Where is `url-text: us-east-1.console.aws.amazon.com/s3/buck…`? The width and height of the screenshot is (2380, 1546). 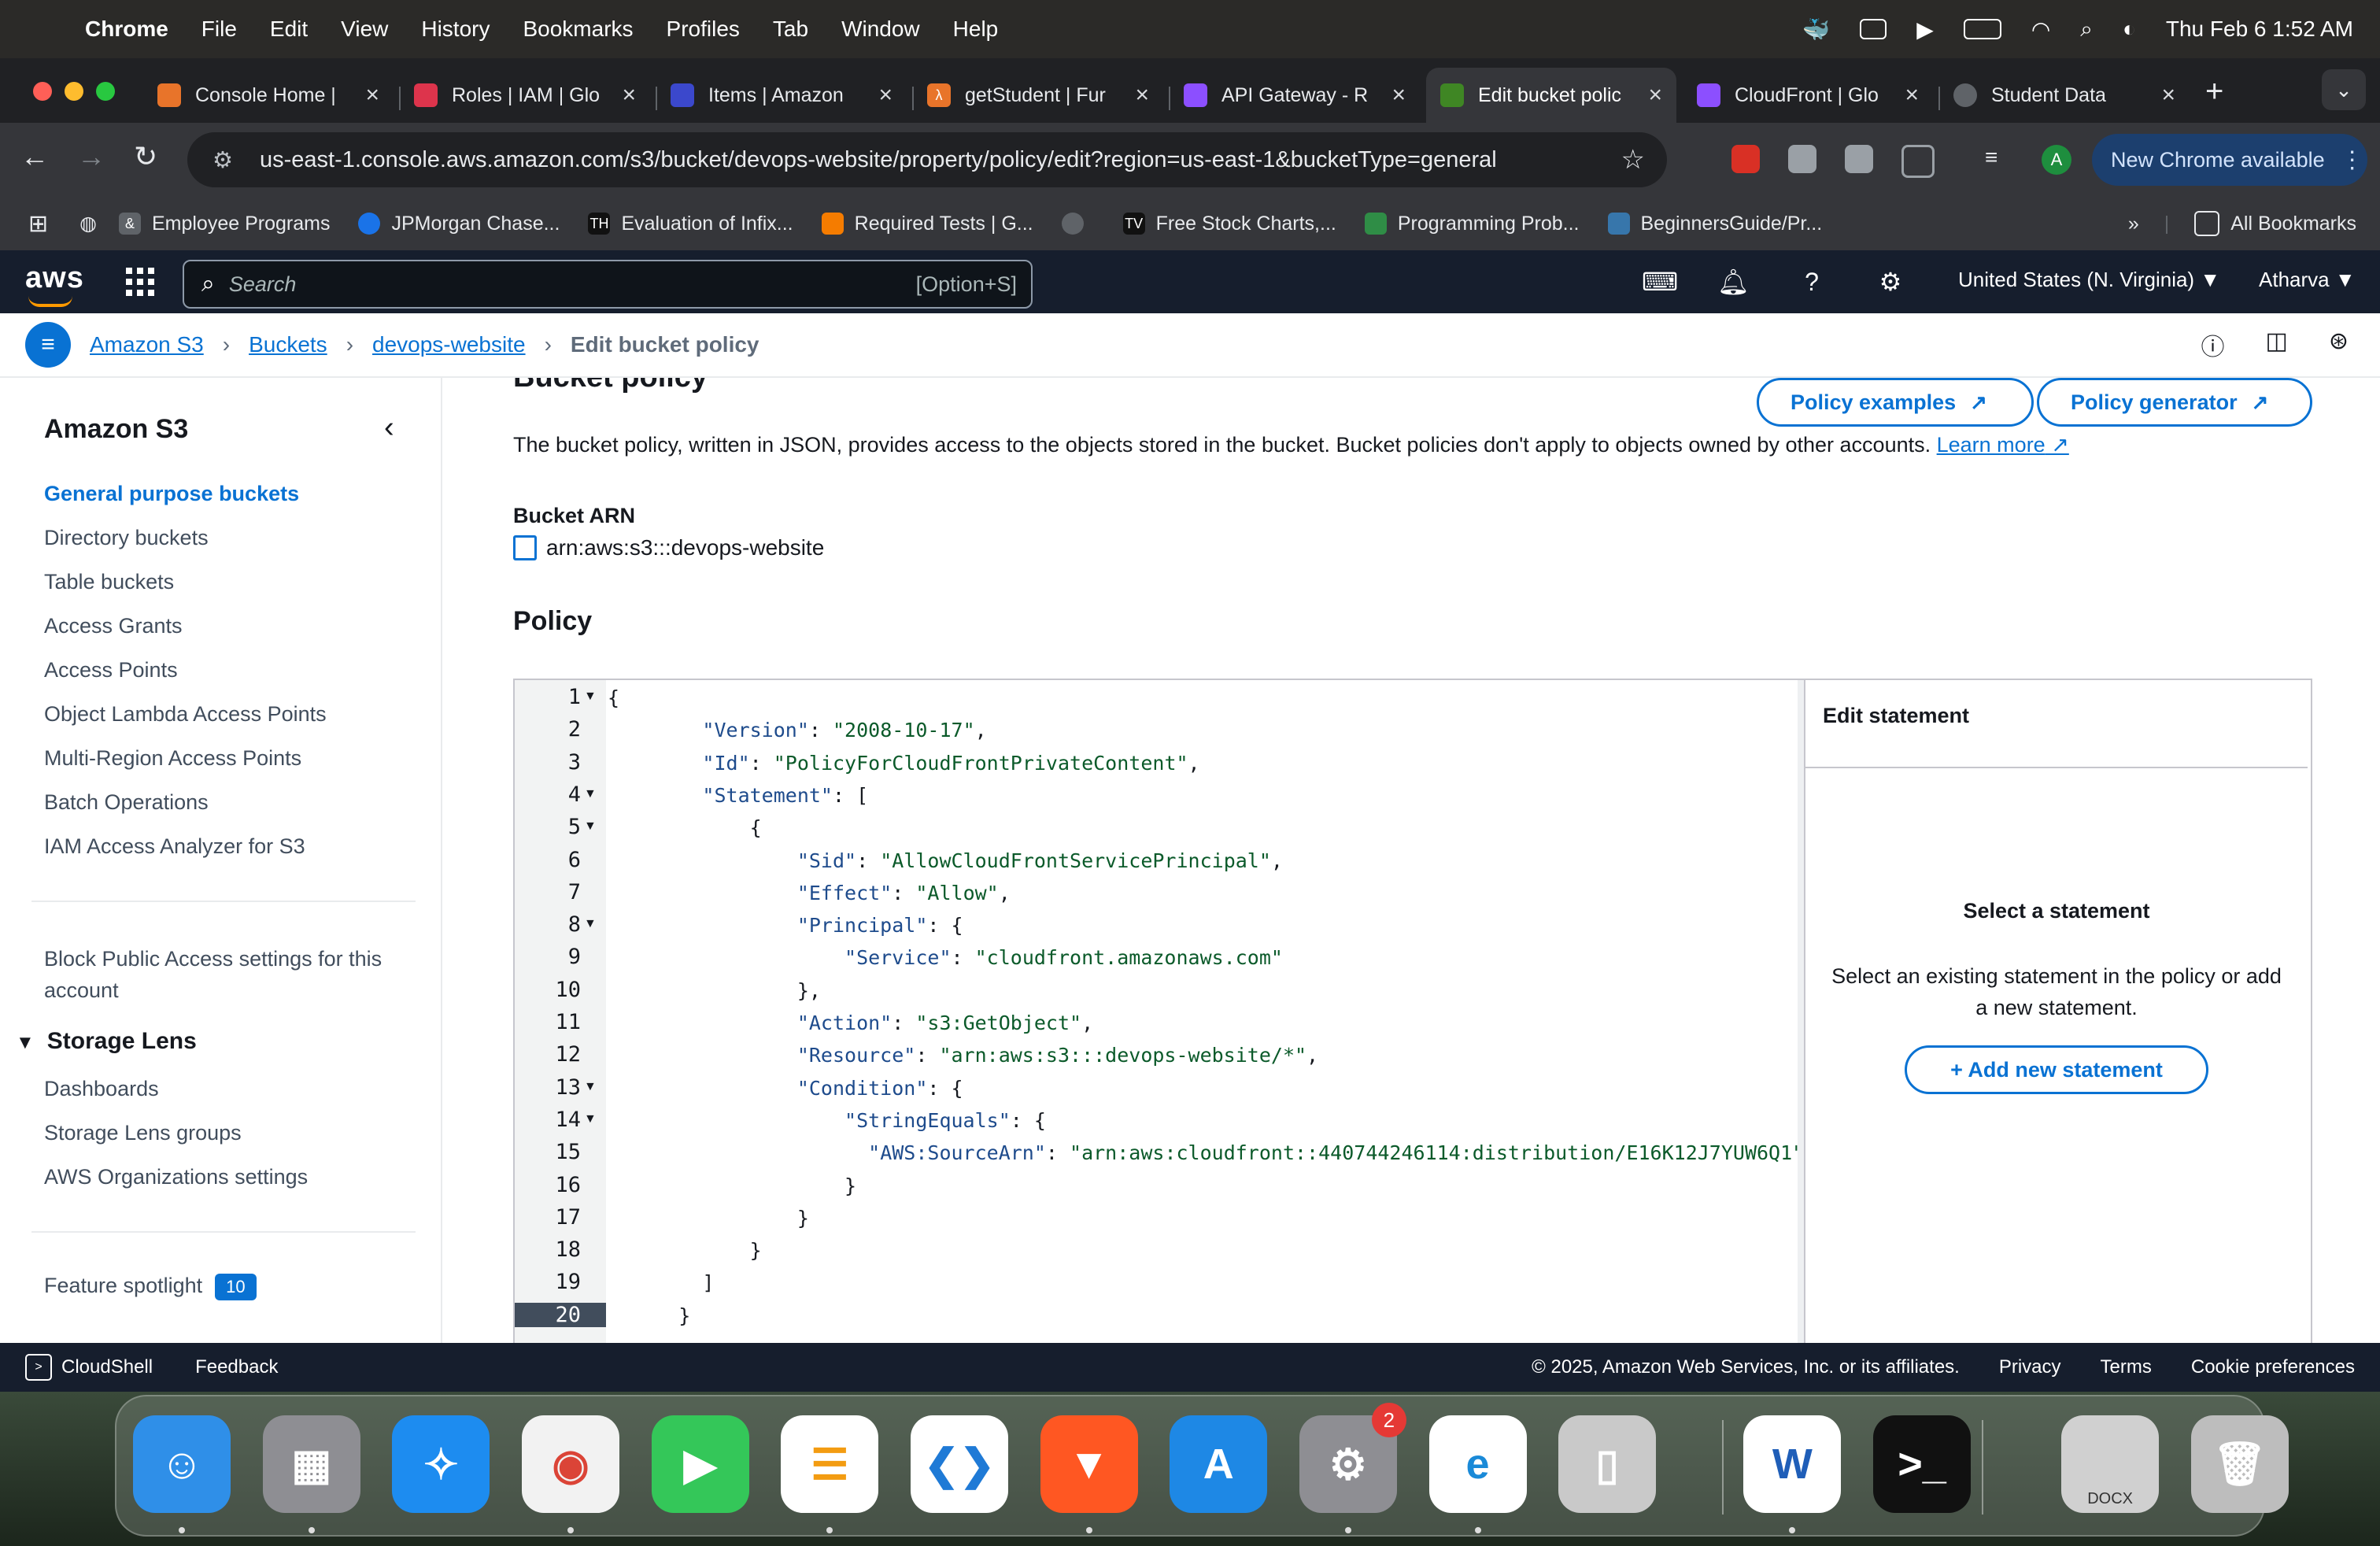
url-text: us-east-1.console.aws.amazon.com/s3/buck… is located at coordinates (879, 160).